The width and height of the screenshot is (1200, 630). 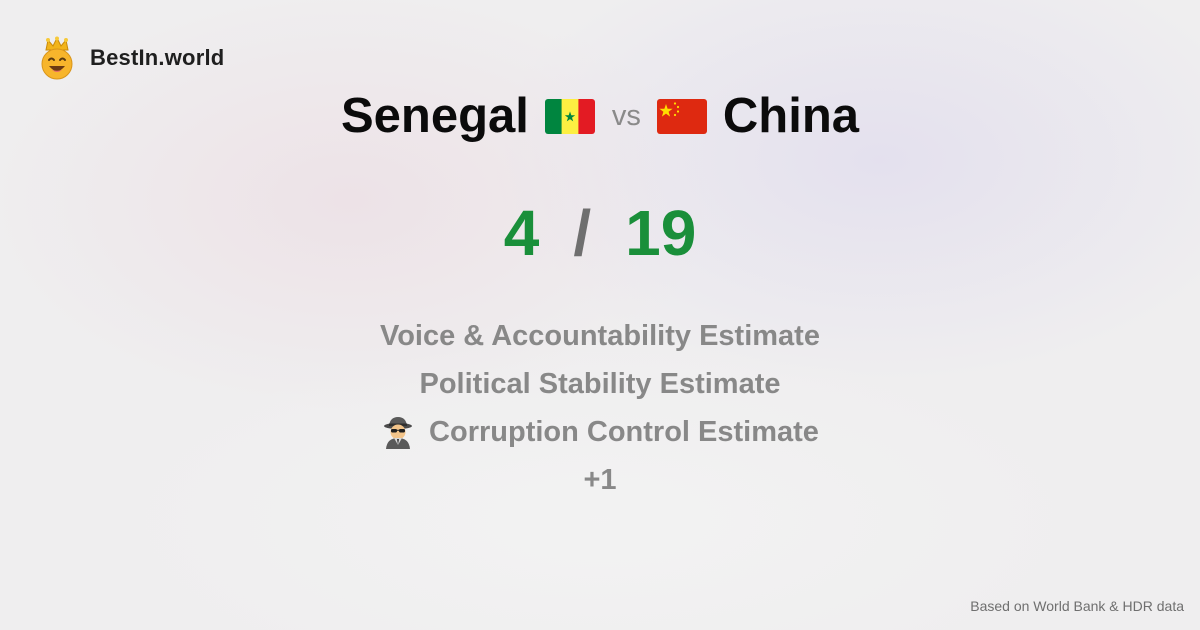 What do you see at coordinates (521, 233) in the screenshot?
I see `left-score: 4` at bounding box center [521, 233].